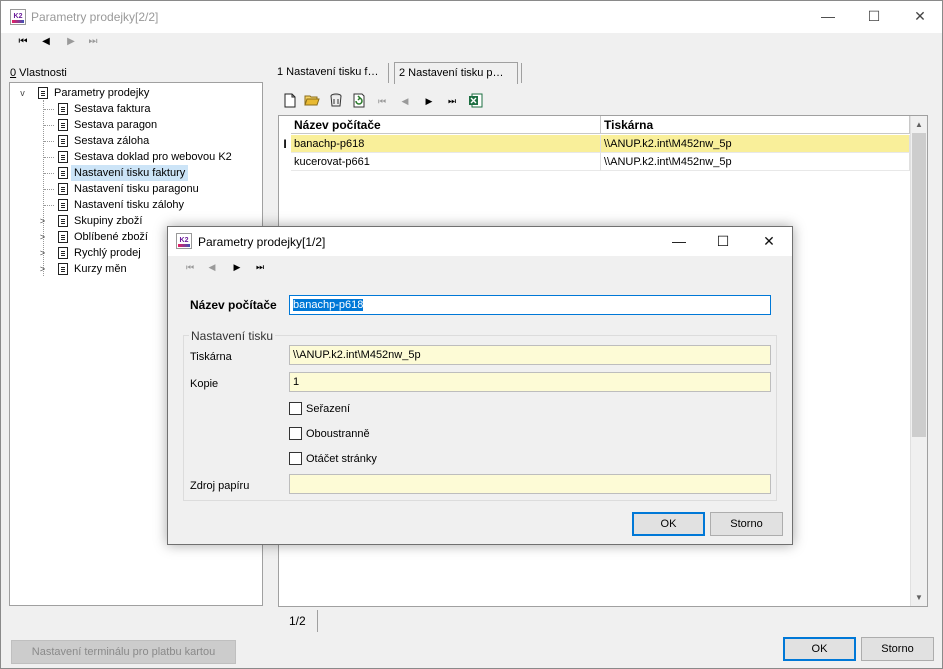  Describe the element at coordinates (349, 434) in the screenshot. I see `duplex-checkbox-row: Oboustranně` at that location.